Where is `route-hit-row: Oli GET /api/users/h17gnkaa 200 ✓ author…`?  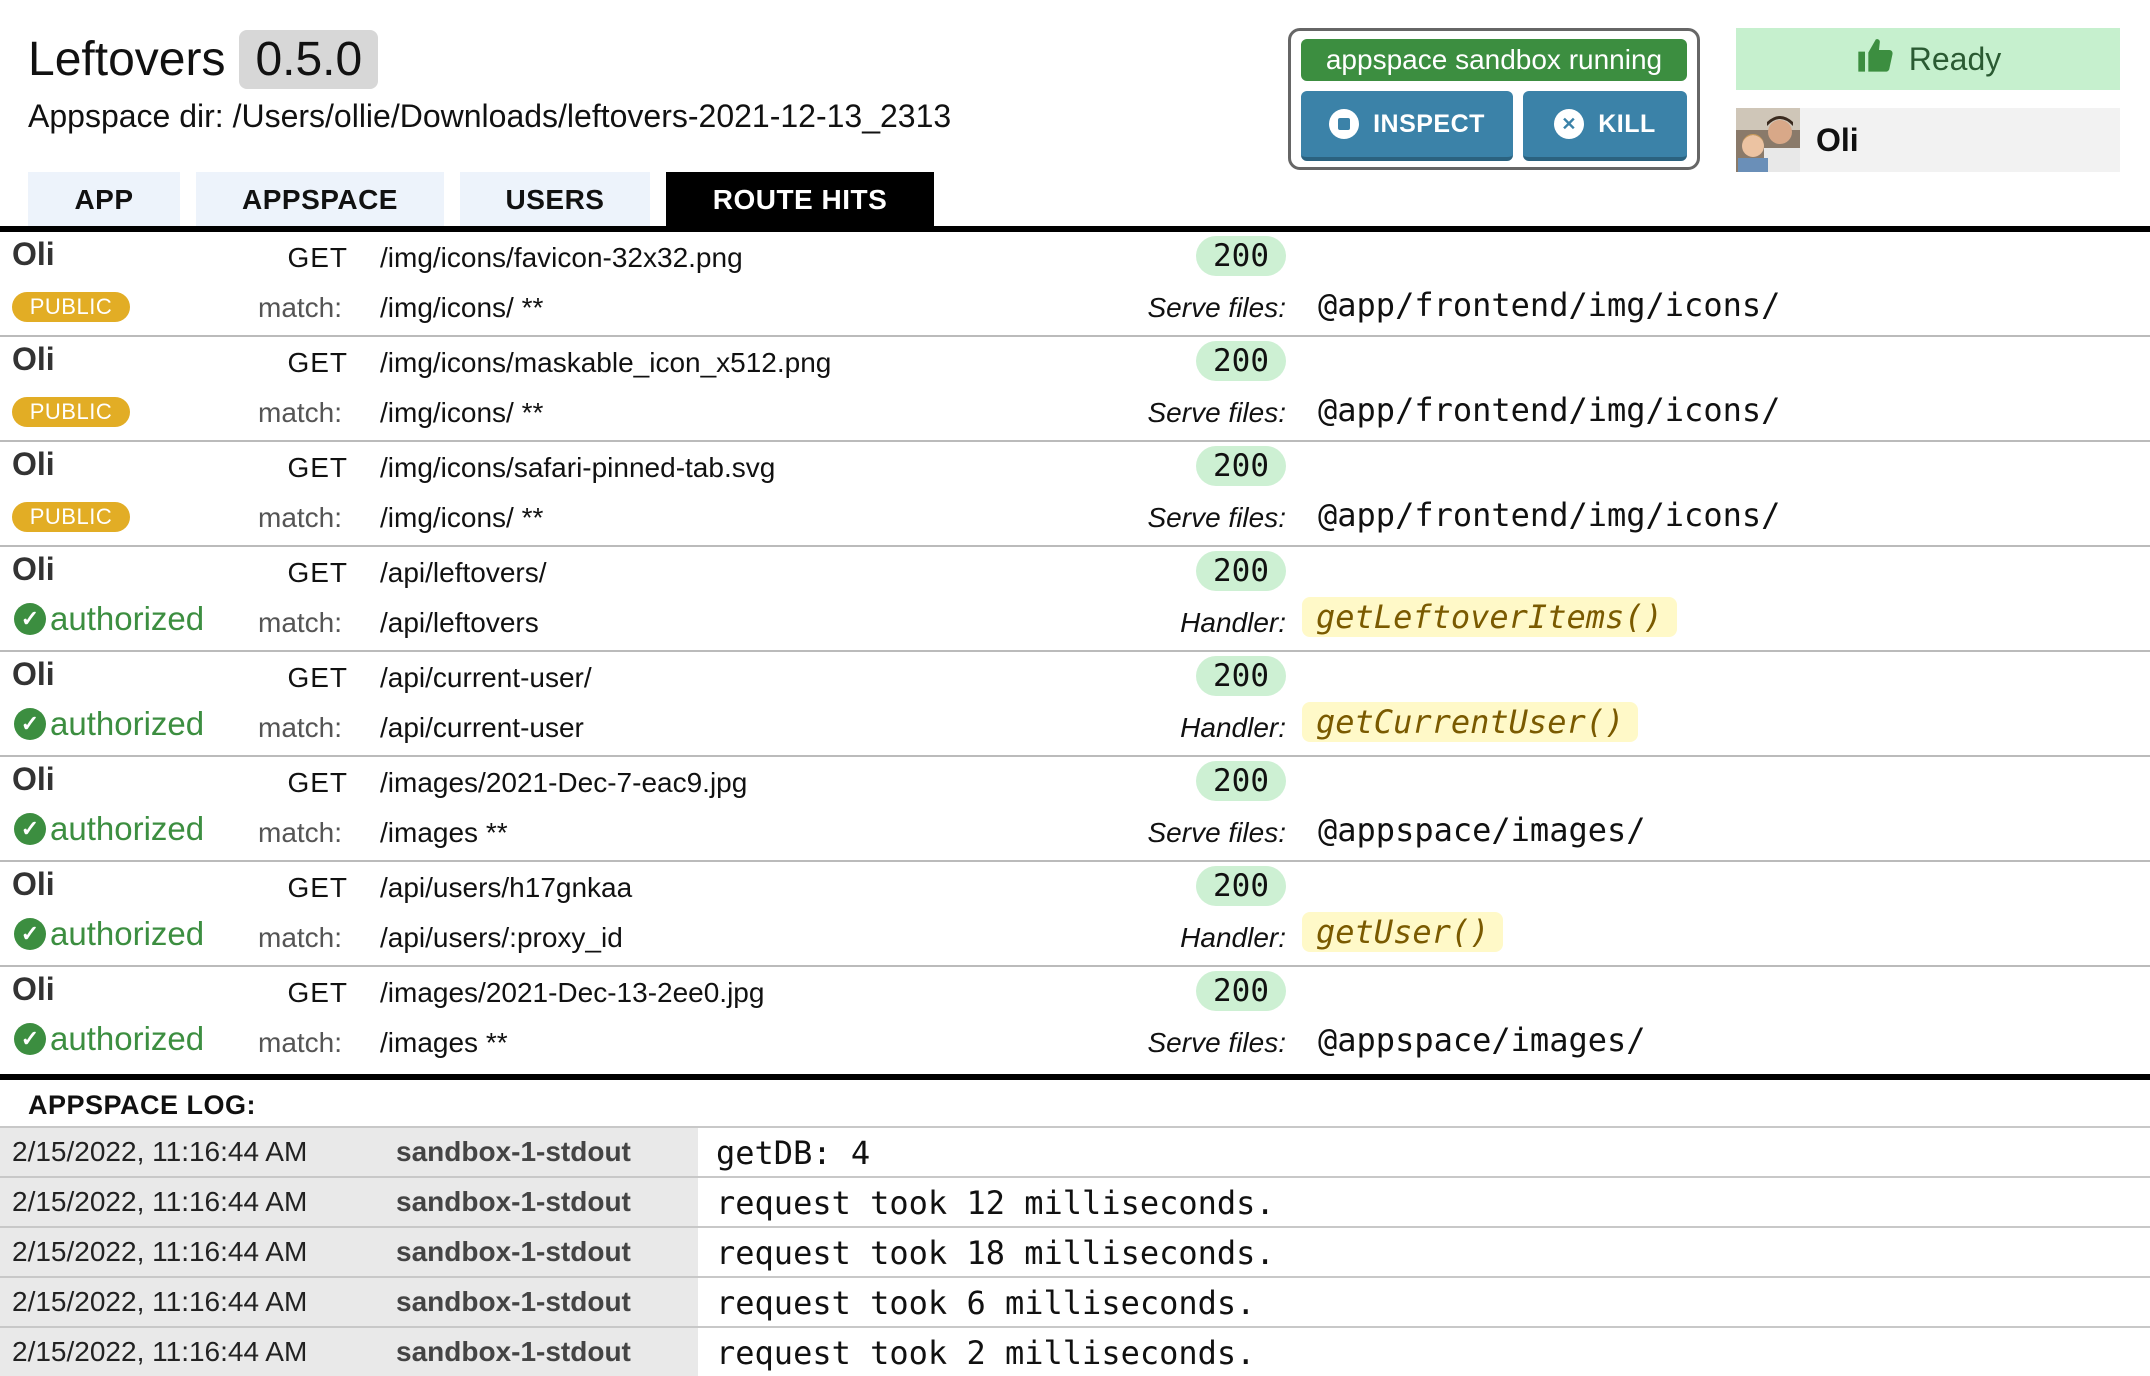
route-hit-row: Oli GET /api/users/h17gnkaa 200 ✓ author… is located at coordinates (1075, 914).